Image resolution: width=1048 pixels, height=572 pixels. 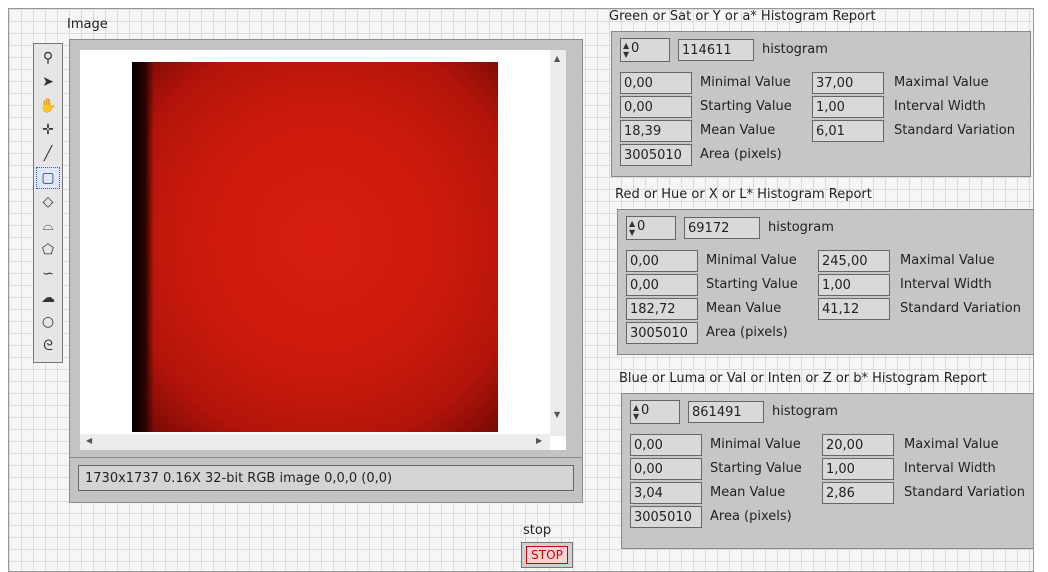 What do you see at coordinates (558, 243) in the screenshot?
I see `vertical-scrollbar: ▲ ▼` at bounding box center [558, 243].